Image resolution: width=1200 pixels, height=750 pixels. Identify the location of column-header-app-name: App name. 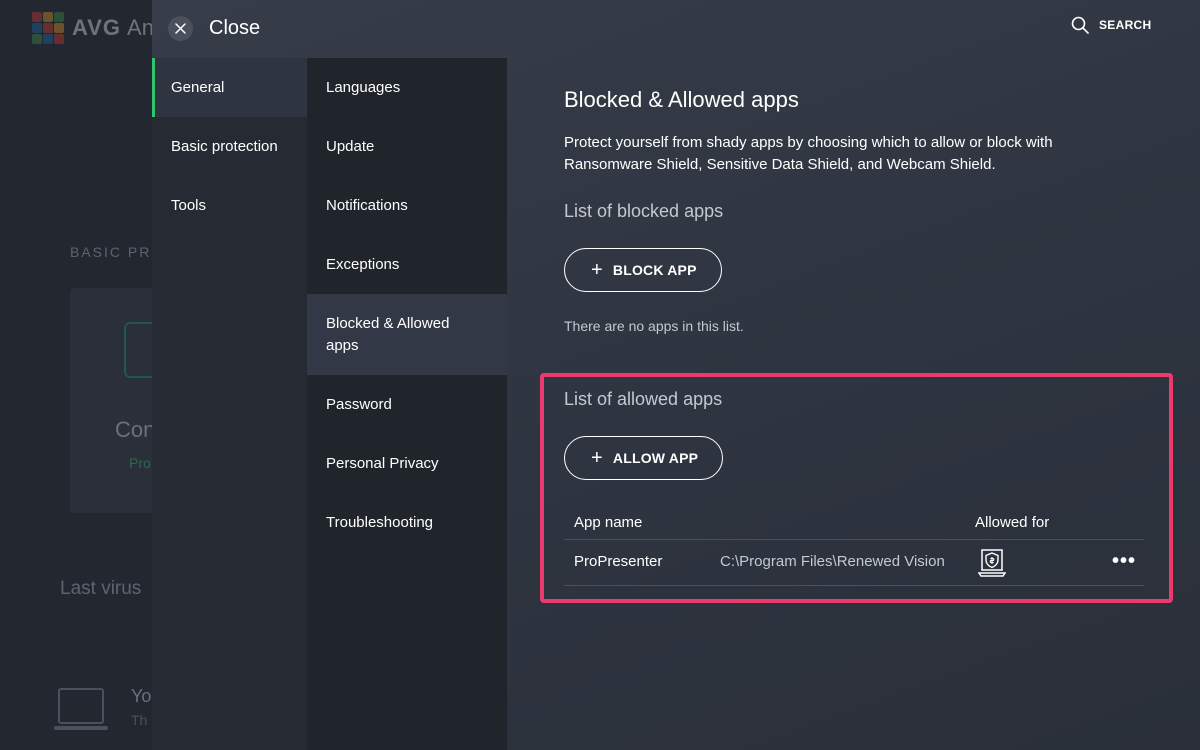
(608, 522).